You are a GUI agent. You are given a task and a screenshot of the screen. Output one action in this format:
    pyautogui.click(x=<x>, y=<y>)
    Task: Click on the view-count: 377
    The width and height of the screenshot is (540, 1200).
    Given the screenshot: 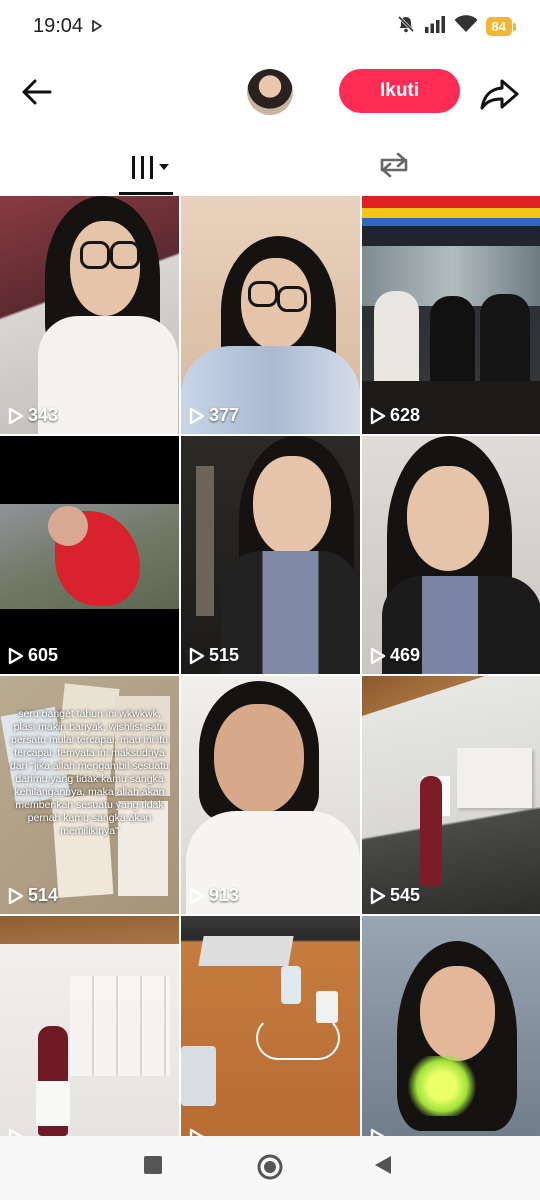 What is the action you would take?
    pyautogui.click(x=214, y=415)
    